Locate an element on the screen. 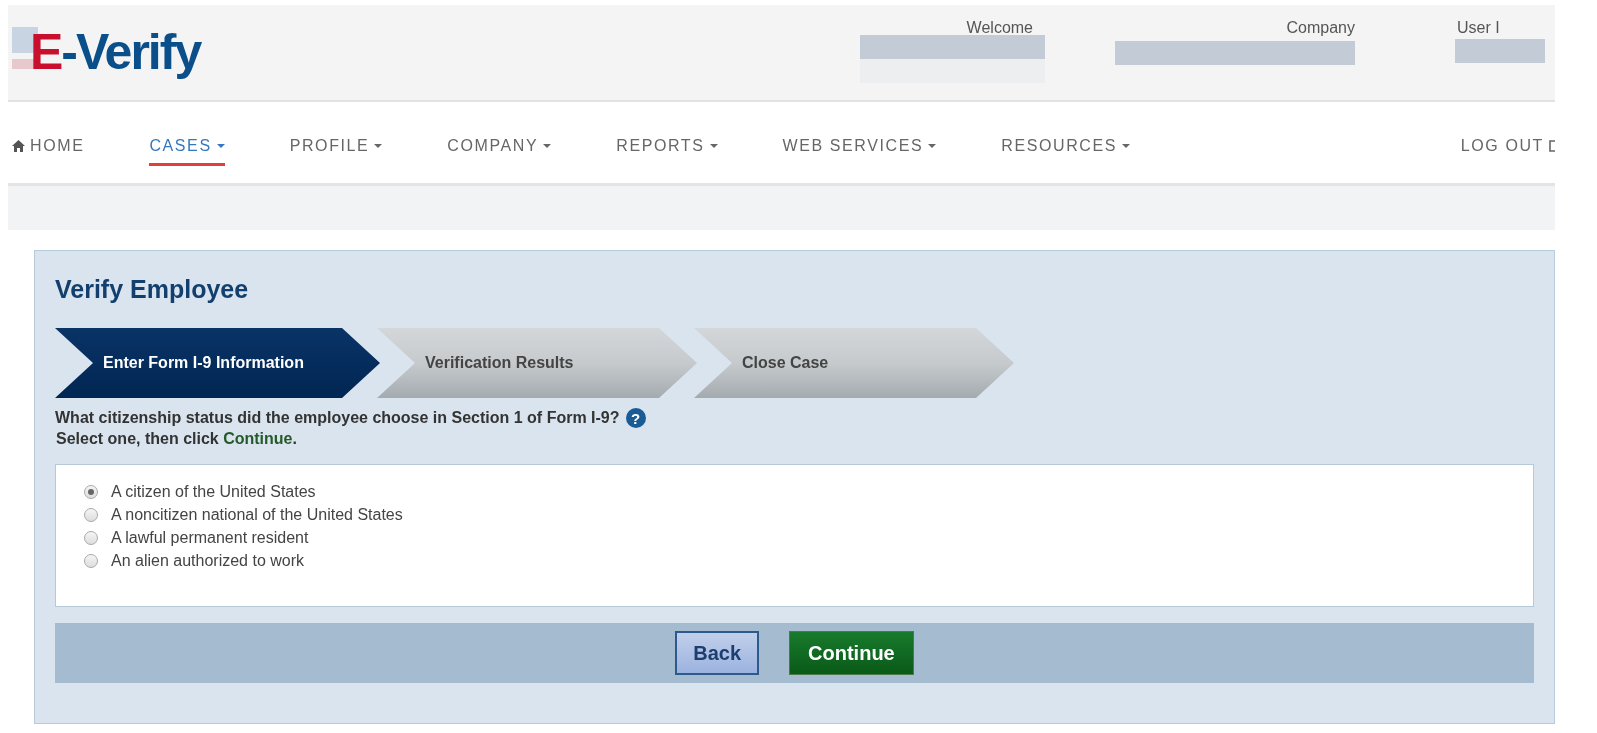 The height and width of the screenshot is (733, 1597). back-button: Back is located at coordinates (717, 653).